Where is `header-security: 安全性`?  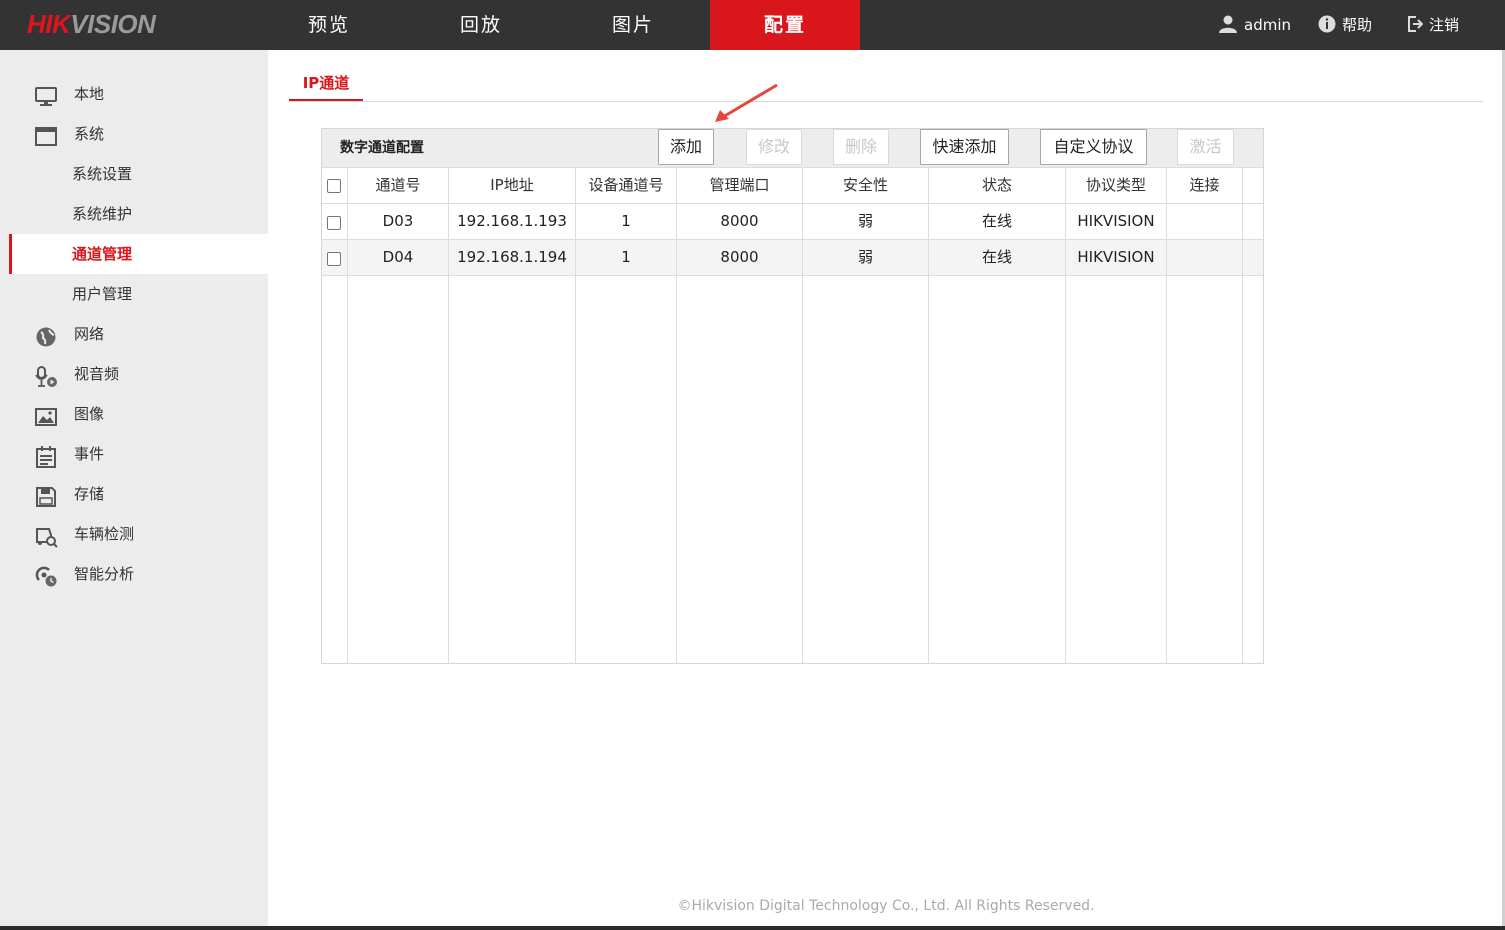
header-security: 安全性 is located at coordinates (865, 185).